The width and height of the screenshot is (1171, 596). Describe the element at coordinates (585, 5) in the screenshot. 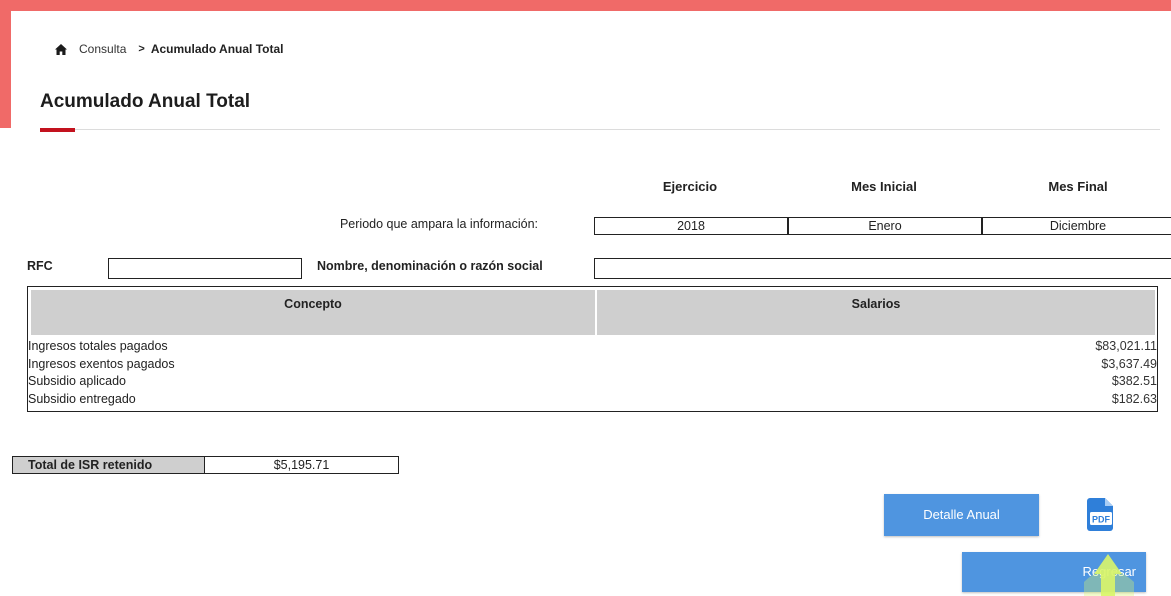

I see `top-accent-bar` at that location.